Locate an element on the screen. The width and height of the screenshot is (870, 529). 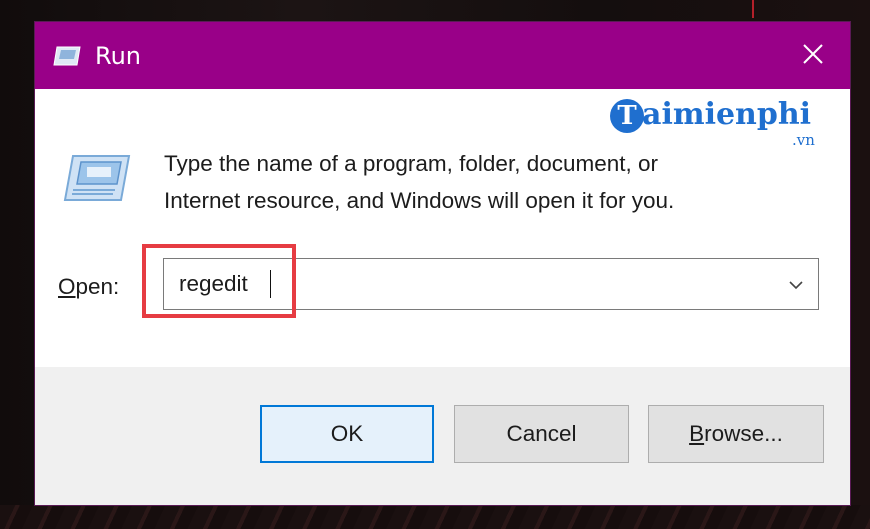
watermark-text: aimienphi is located at coordinates (727, 114).